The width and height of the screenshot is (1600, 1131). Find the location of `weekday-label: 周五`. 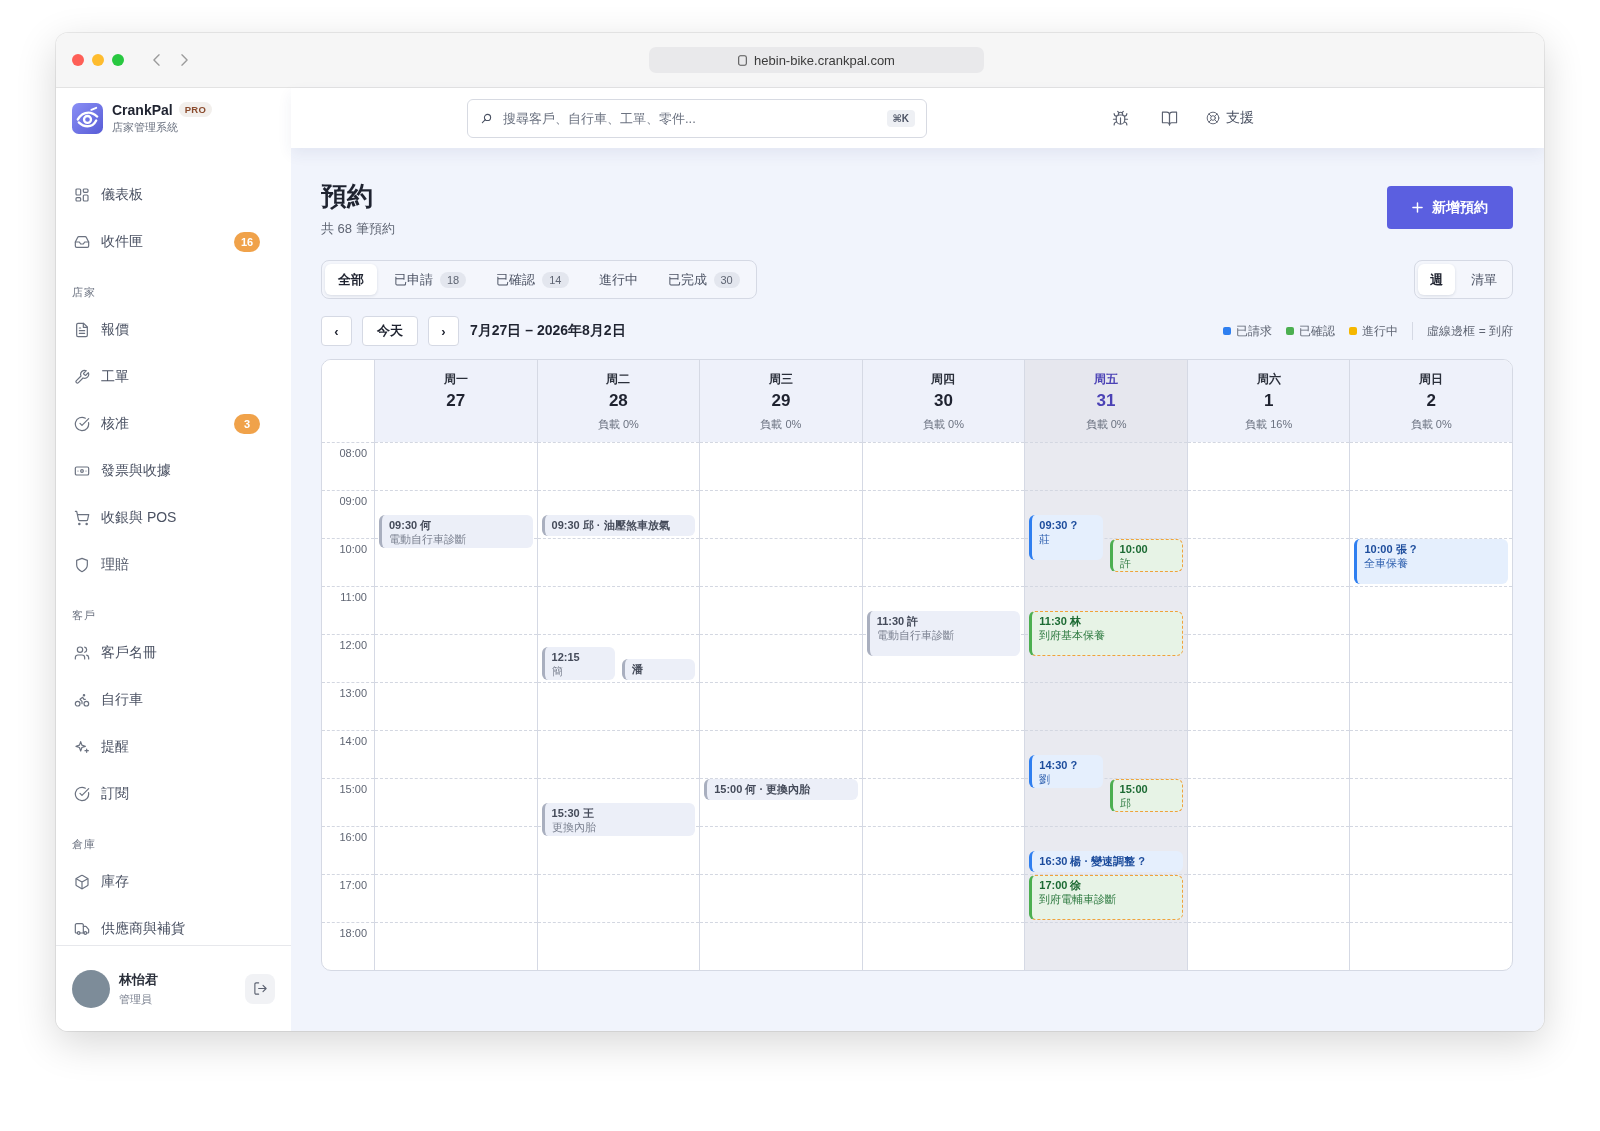

weekday-label: 周五 is located at coordinates (1106, 379).